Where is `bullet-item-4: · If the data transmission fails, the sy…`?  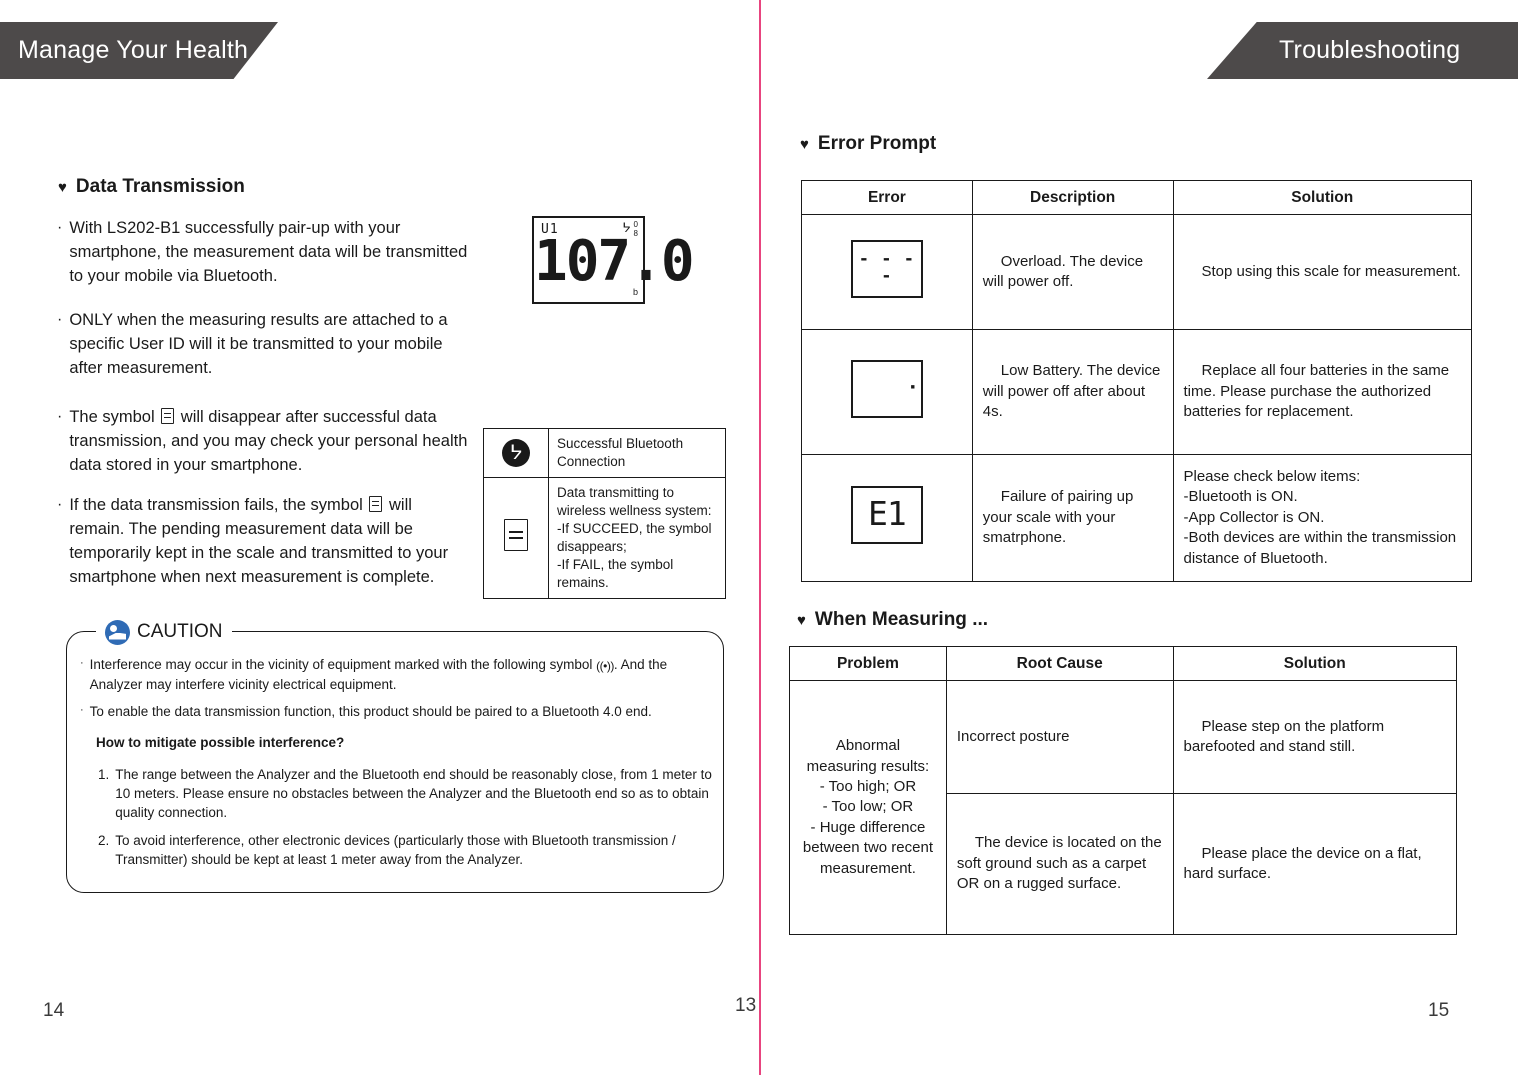
bullet-item-4: · If the data transmission fails, the sy… is located at coordinates (267, 541).